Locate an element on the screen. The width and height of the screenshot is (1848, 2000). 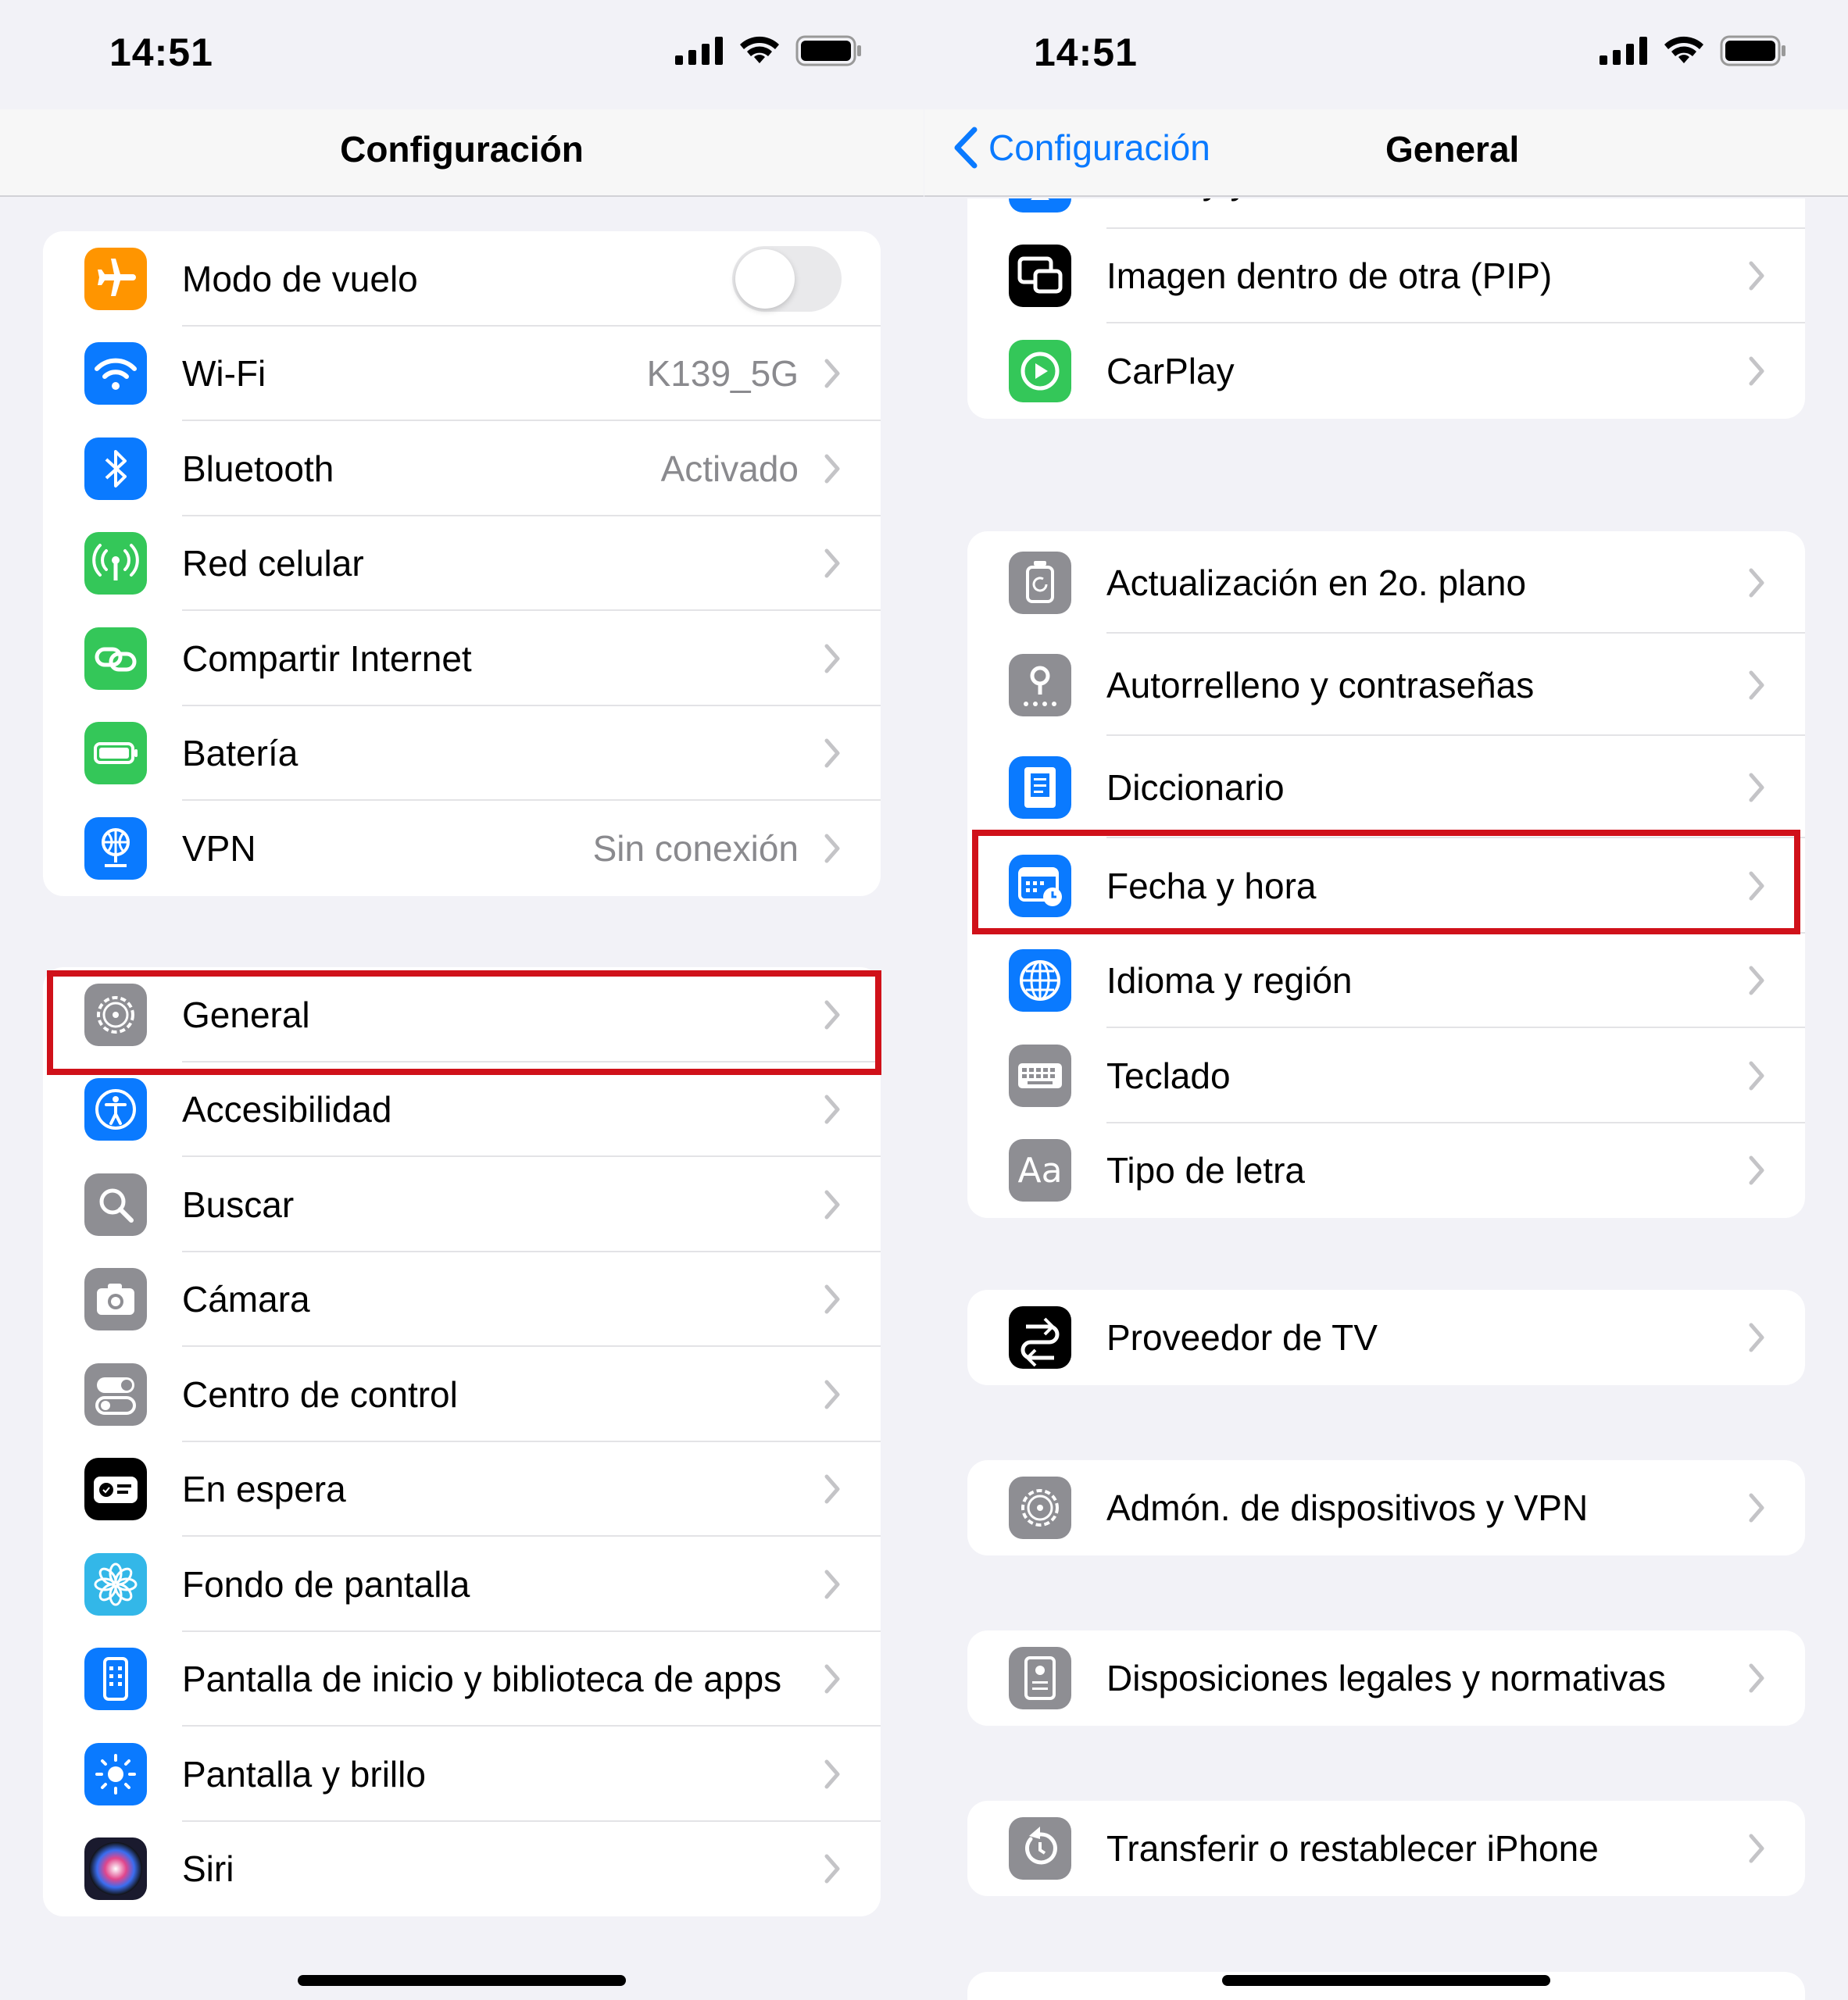
settings-row-modo-de-vuelo: Modo de vuelo is located at coordinates (462, 279).